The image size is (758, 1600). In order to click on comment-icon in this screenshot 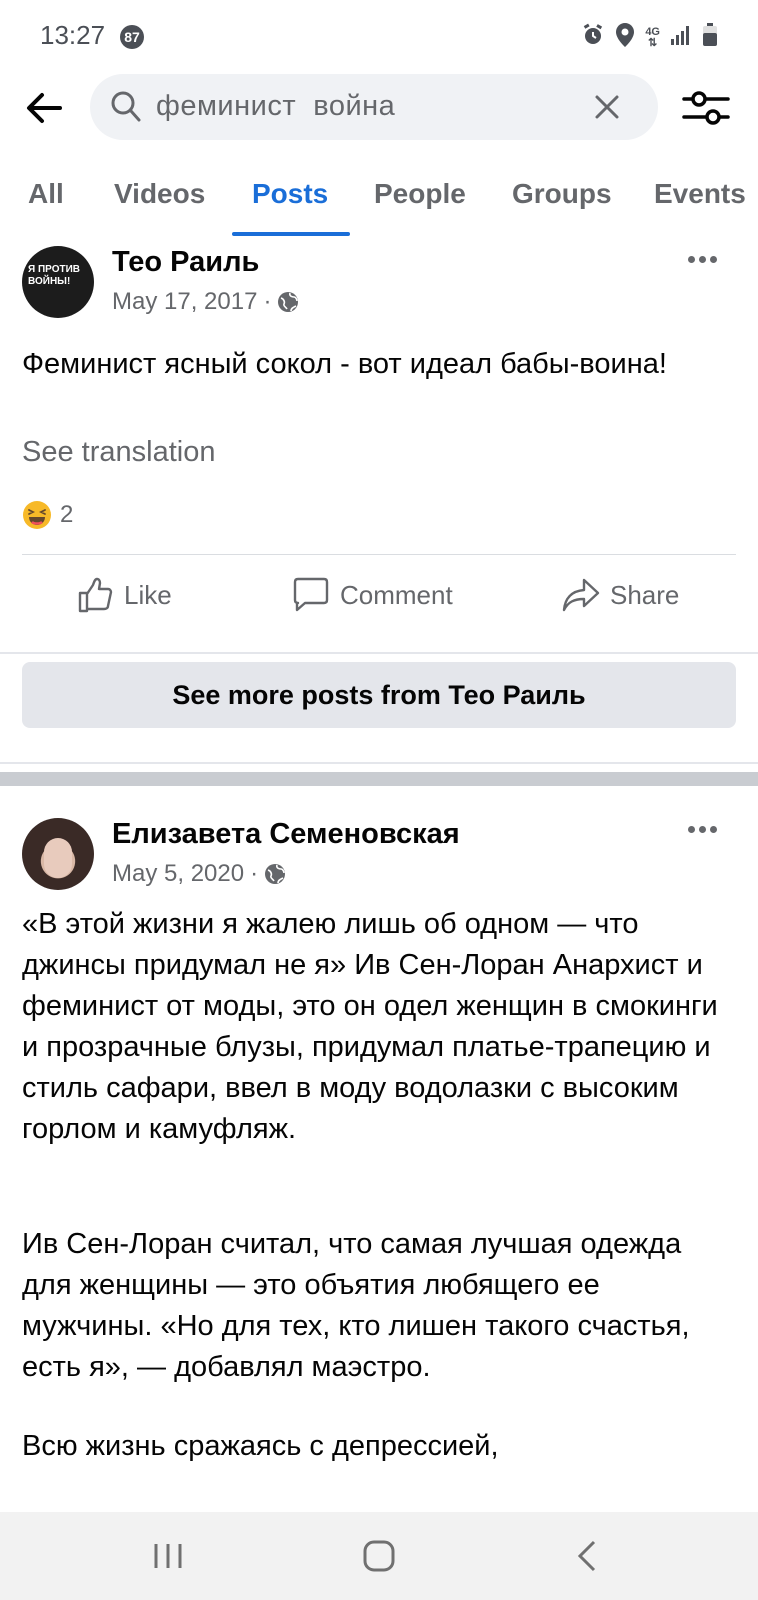, I will do `click(311, 594)`.